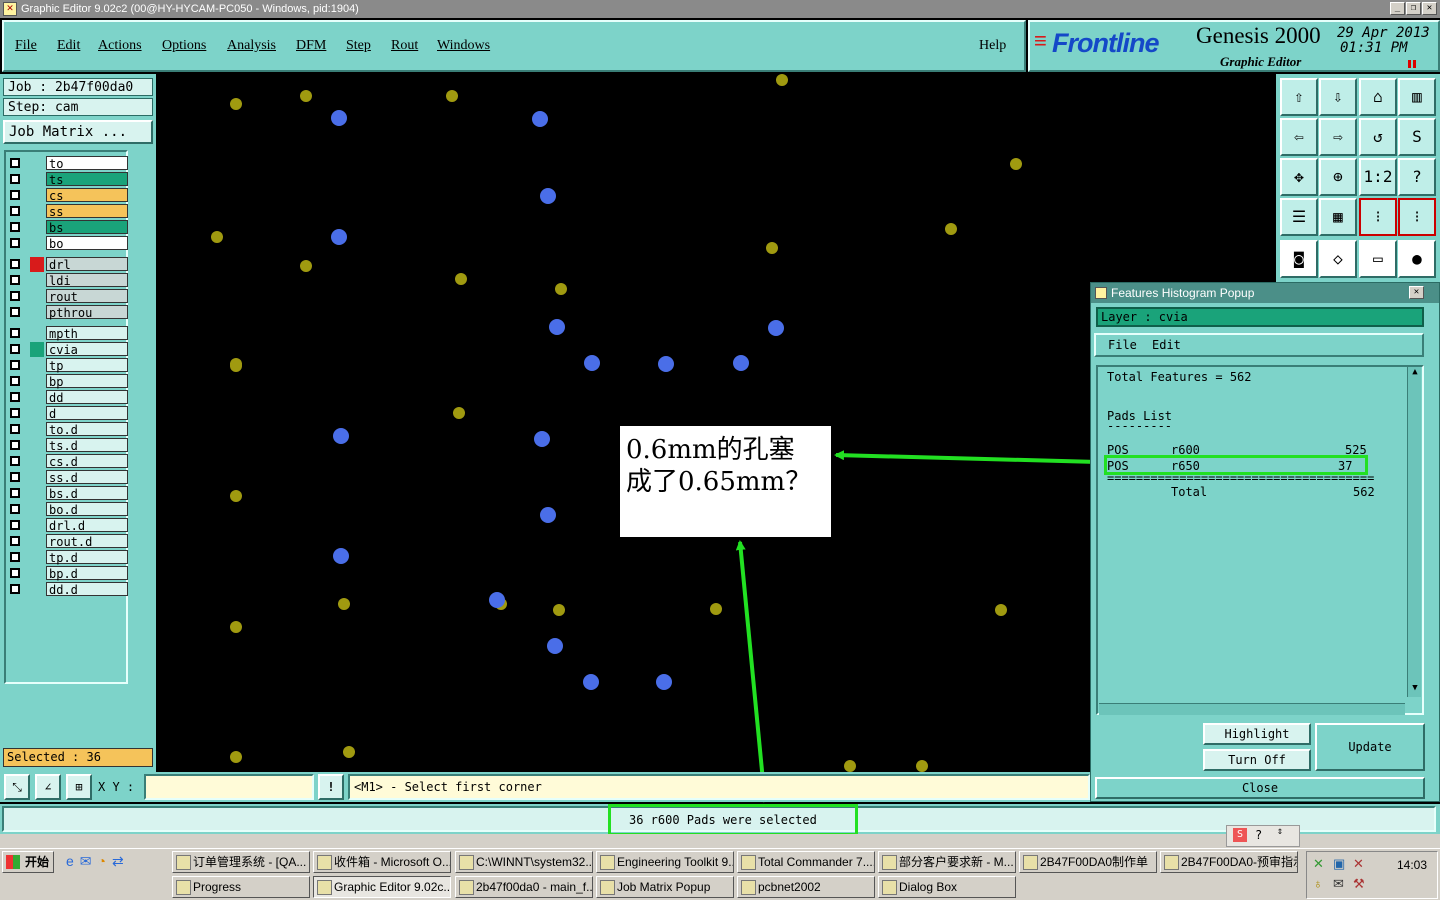  What do you see at coordinates (1257, 760) in the screenshot?
I see `turn-off-button: Turn Off` at bounding box center [1257, 760].